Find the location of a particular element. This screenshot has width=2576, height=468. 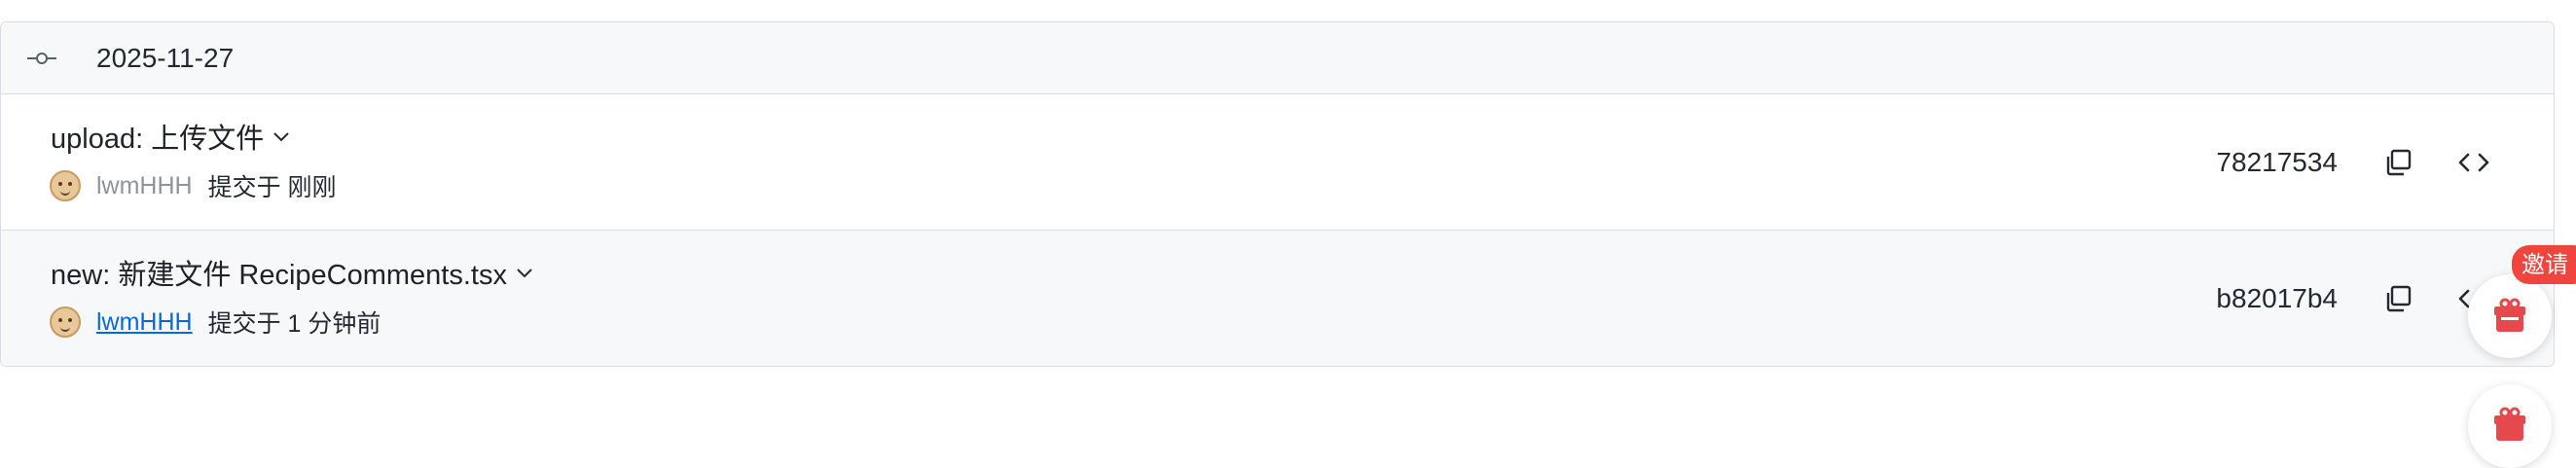

date-group-label: 2025-11-27 is located at coordinates (165, 57).